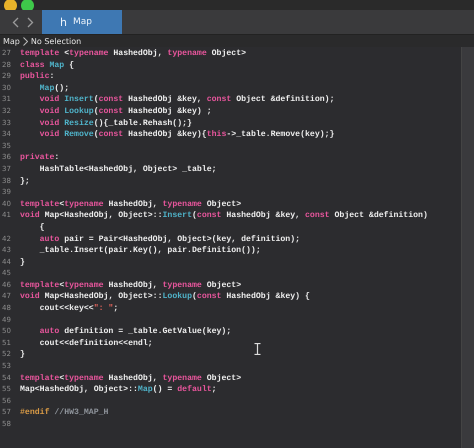 This screenshot has height=448, width=474. Describe the element at coordinates (10, 5) in the screenshot. I see `minimize-button` at that location.